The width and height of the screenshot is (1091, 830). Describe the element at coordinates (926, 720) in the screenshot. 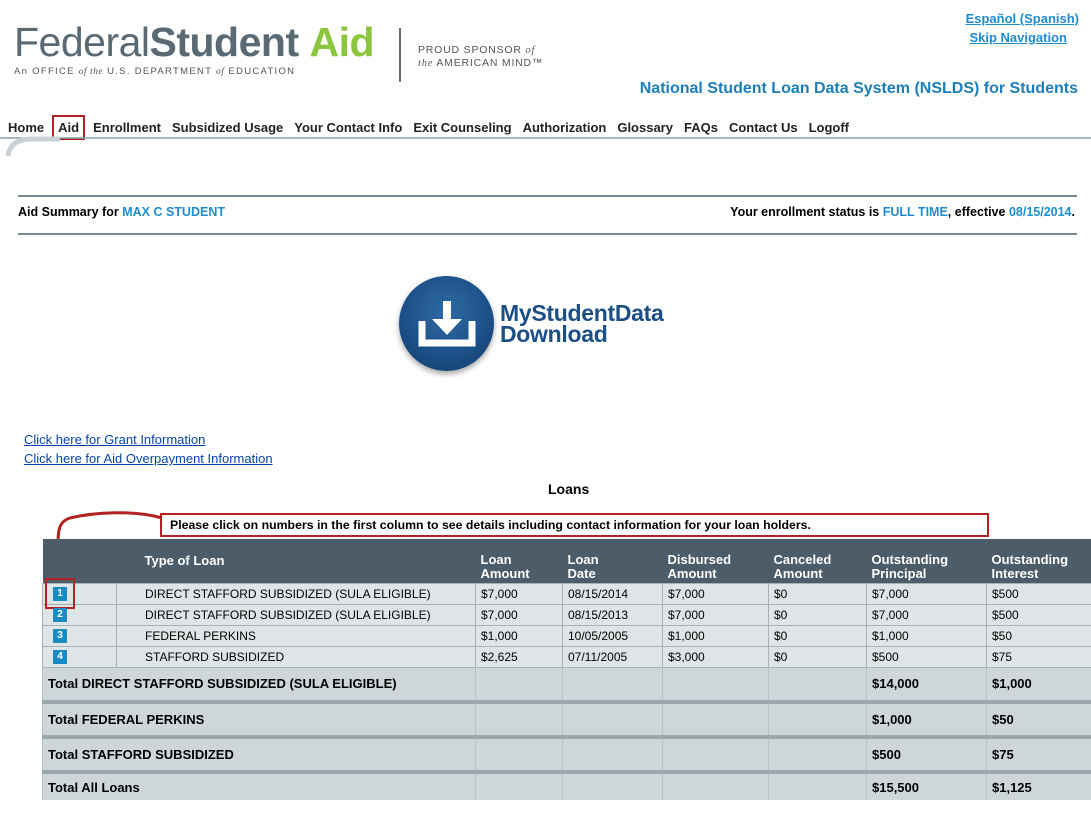

I see `total-principal: $1,000` at that location.